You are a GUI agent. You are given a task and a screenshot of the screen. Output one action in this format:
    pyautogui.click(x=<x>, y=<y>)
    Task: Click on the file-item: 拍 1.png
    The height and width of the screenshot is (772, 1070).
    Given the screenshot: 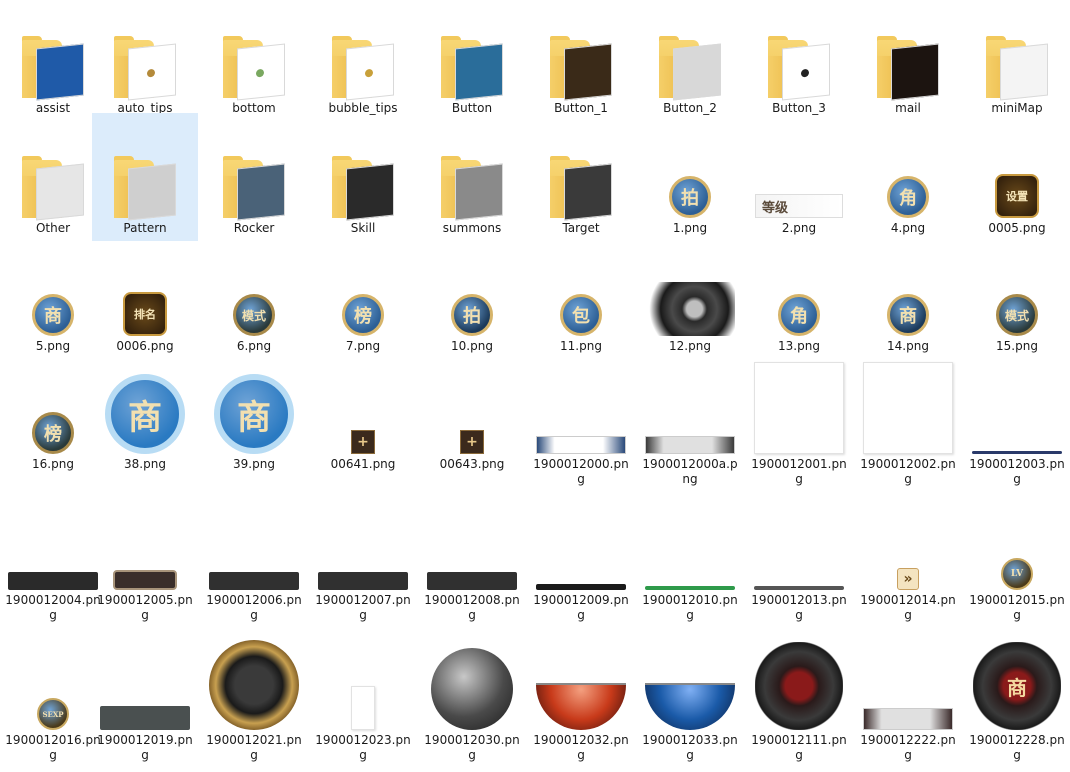 What is the action you would take?
    pyautogui.click(x=690, y=180)
    